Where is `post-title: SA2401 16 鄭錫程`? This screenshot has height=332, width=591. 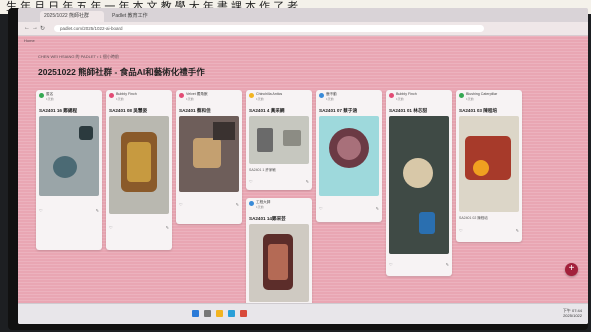 post-title: SA2401 16 鄭錫程 is located at coordinates (58, 110).